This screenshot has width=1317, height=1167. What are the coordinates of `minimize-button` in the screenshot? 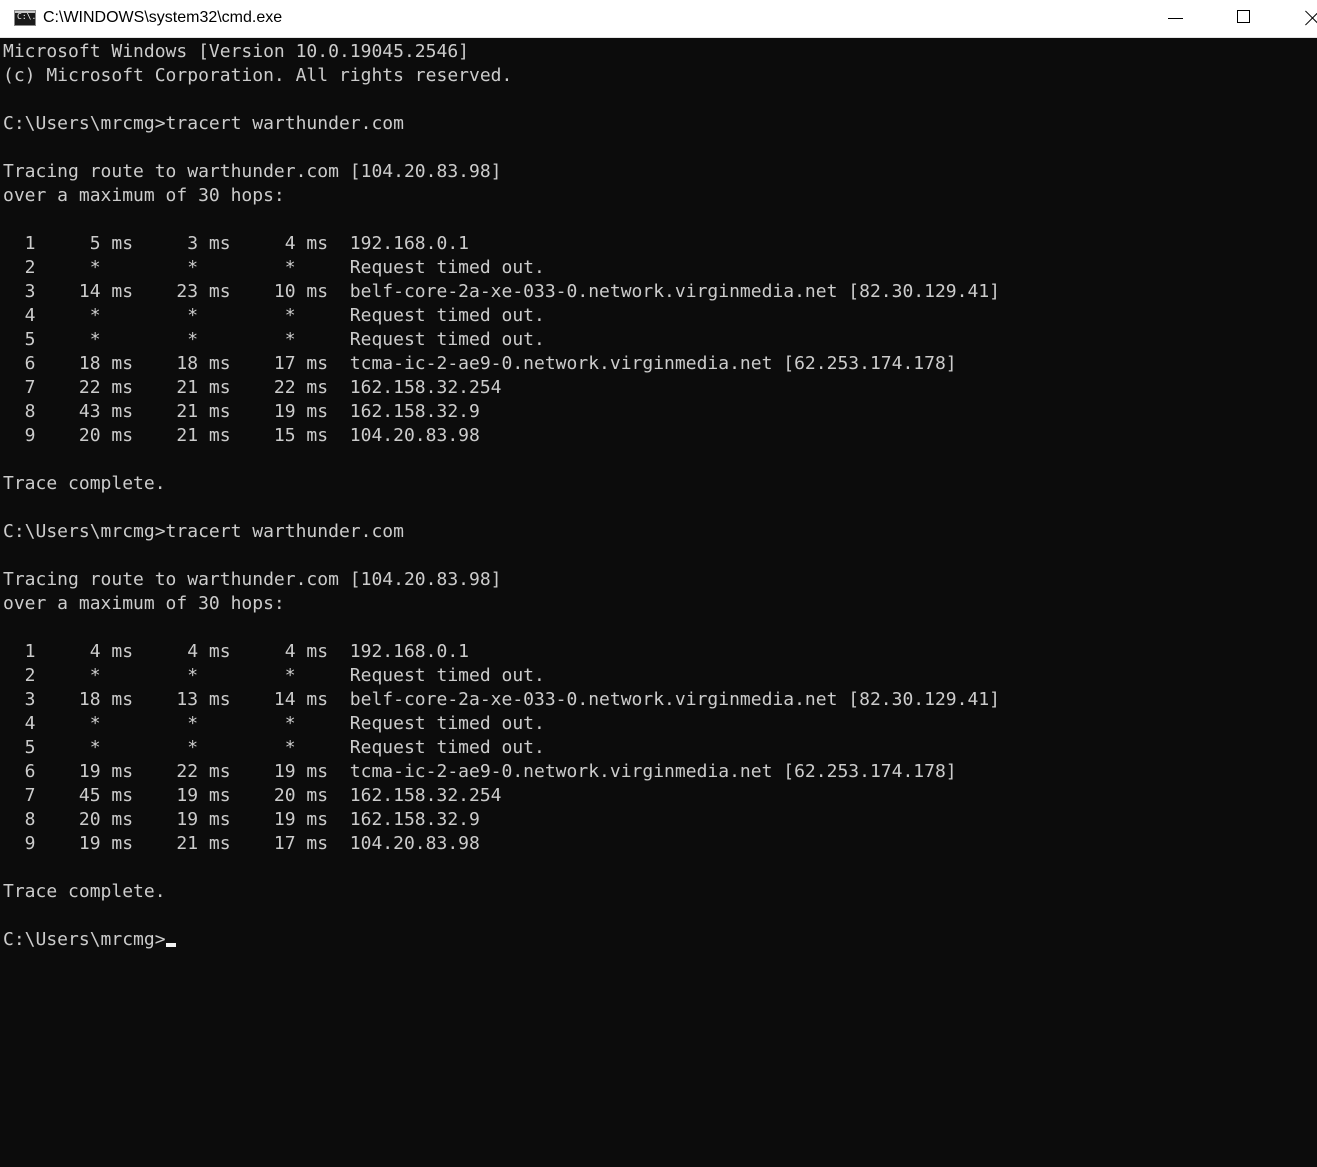 It's located at (1175, 19).